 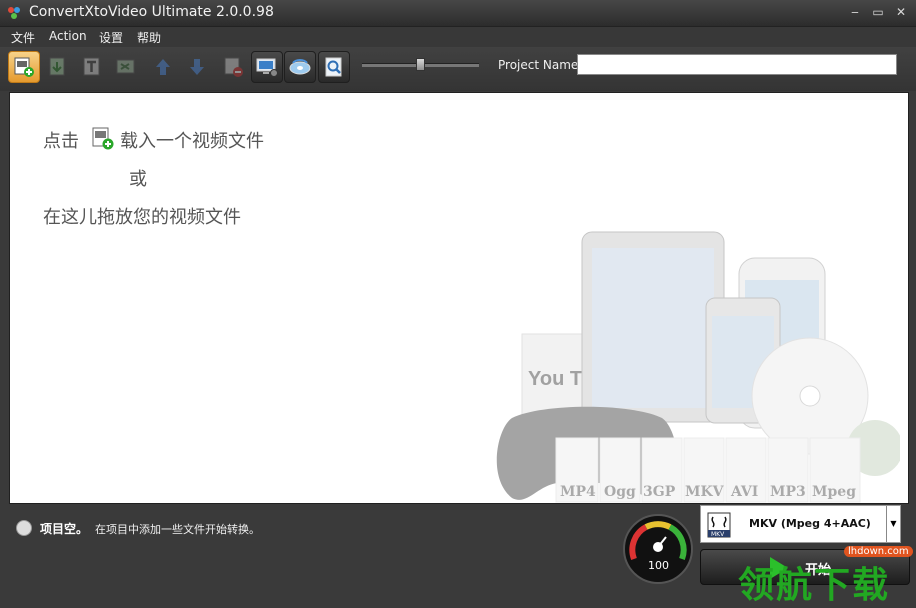 I want to click on remove-video-button, so click(x=233, y=67).